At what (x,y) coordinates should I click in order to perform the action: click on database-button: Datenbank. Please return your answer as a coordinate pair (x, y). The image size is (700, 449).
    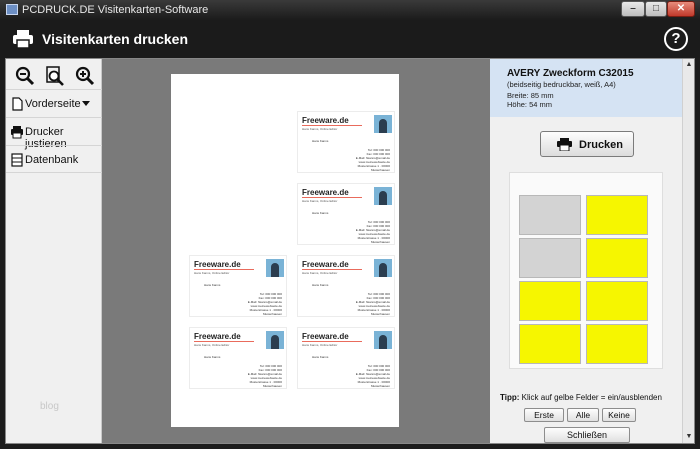
    Looking at the image, I should click on (54, 159).